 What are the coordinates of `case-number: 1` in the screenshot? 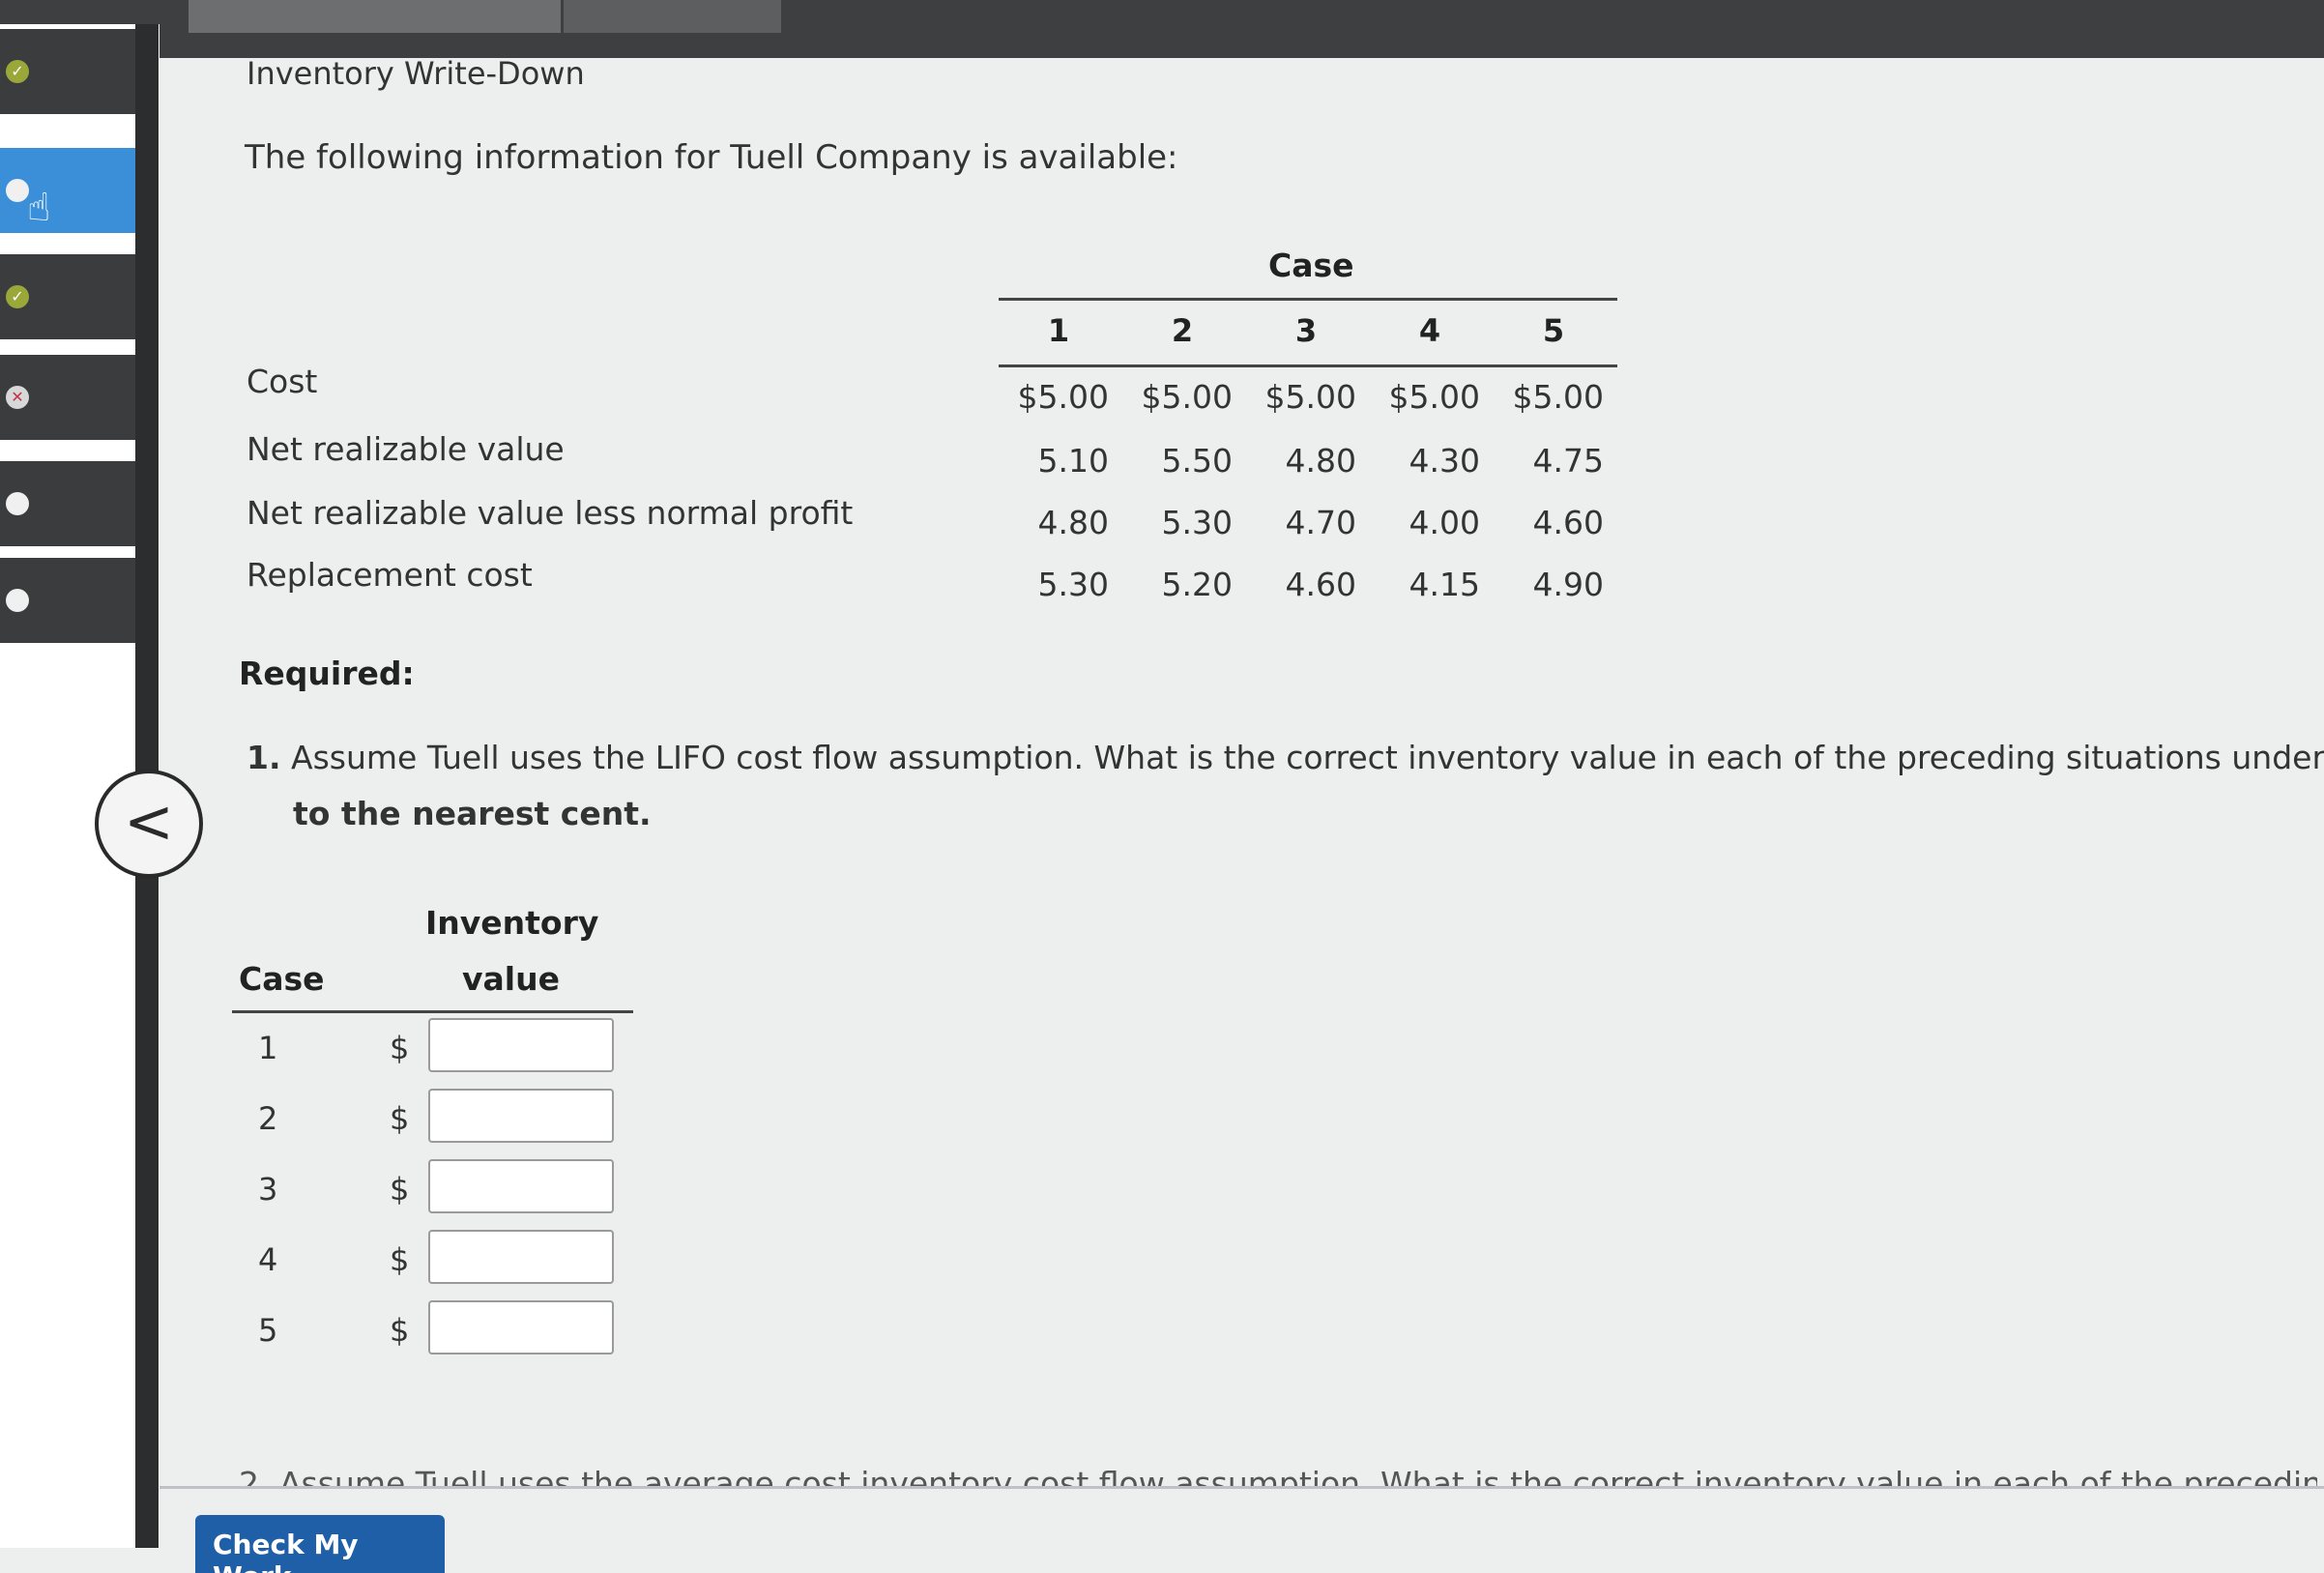 It's located at (268, 1048).